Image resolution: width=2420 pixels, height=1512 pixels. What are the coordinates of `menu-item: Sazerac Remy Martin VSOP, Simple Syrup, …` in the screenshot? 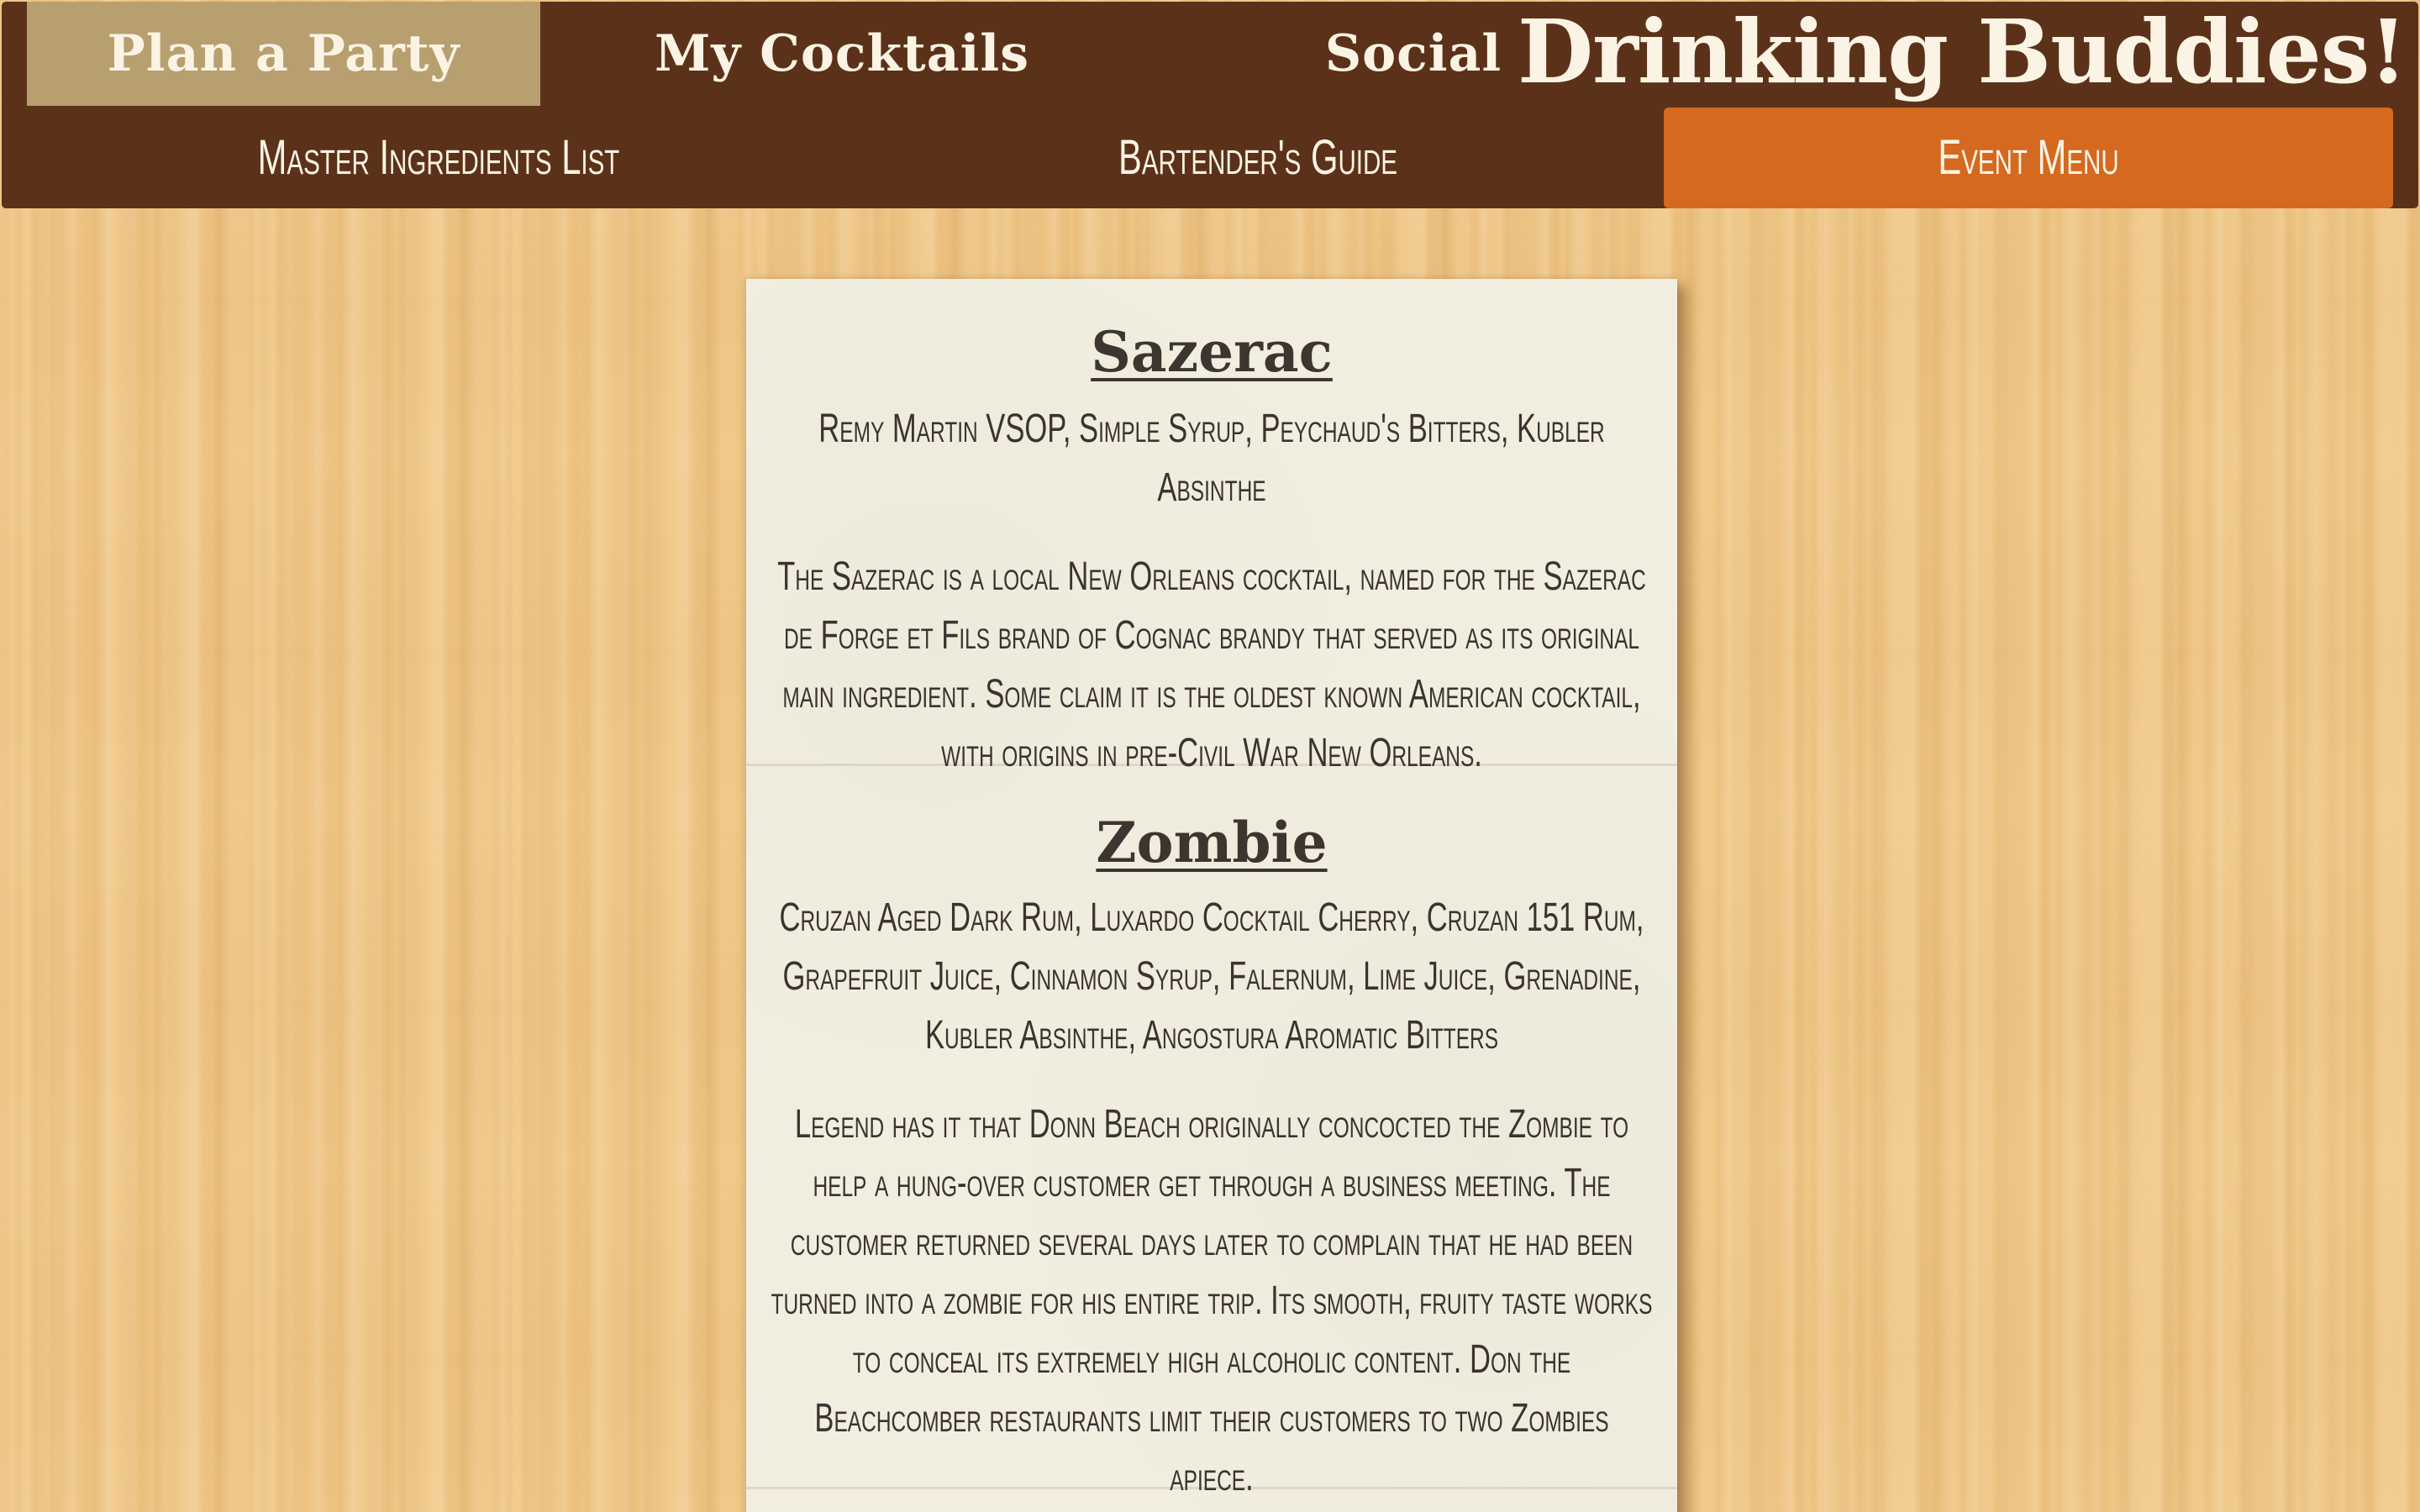 It's located at (1211, 527).